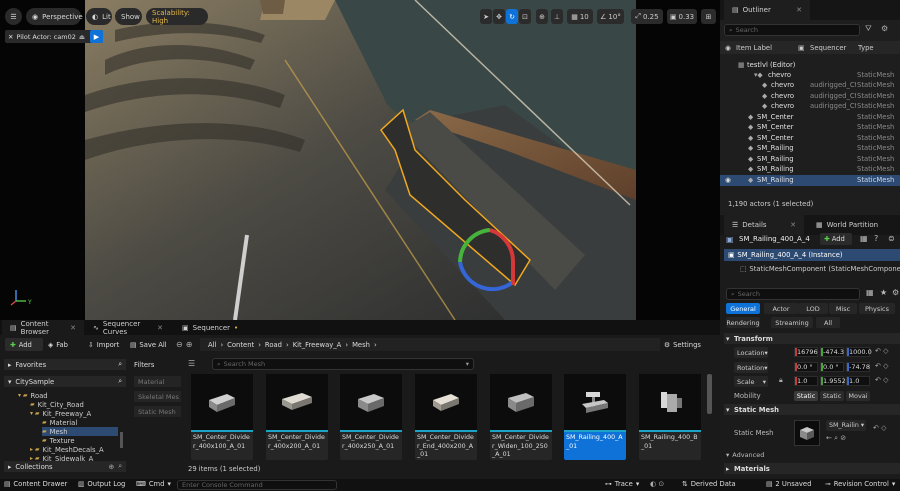  I want to click on add-collection-icon: ⊕, so click(111, 467).